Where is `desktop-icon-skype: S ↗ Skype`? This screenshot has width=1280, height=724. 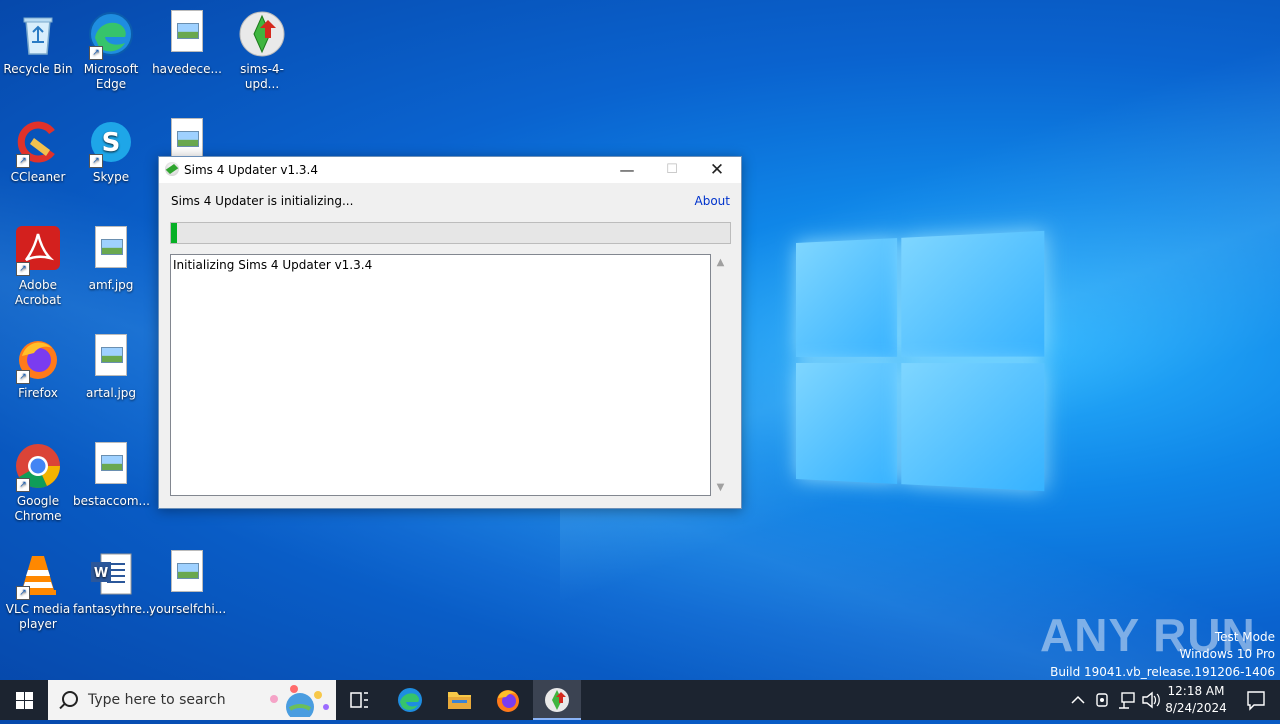
desktop-icon-skype: S ↗ Skype is located at coordinates (111, 148).